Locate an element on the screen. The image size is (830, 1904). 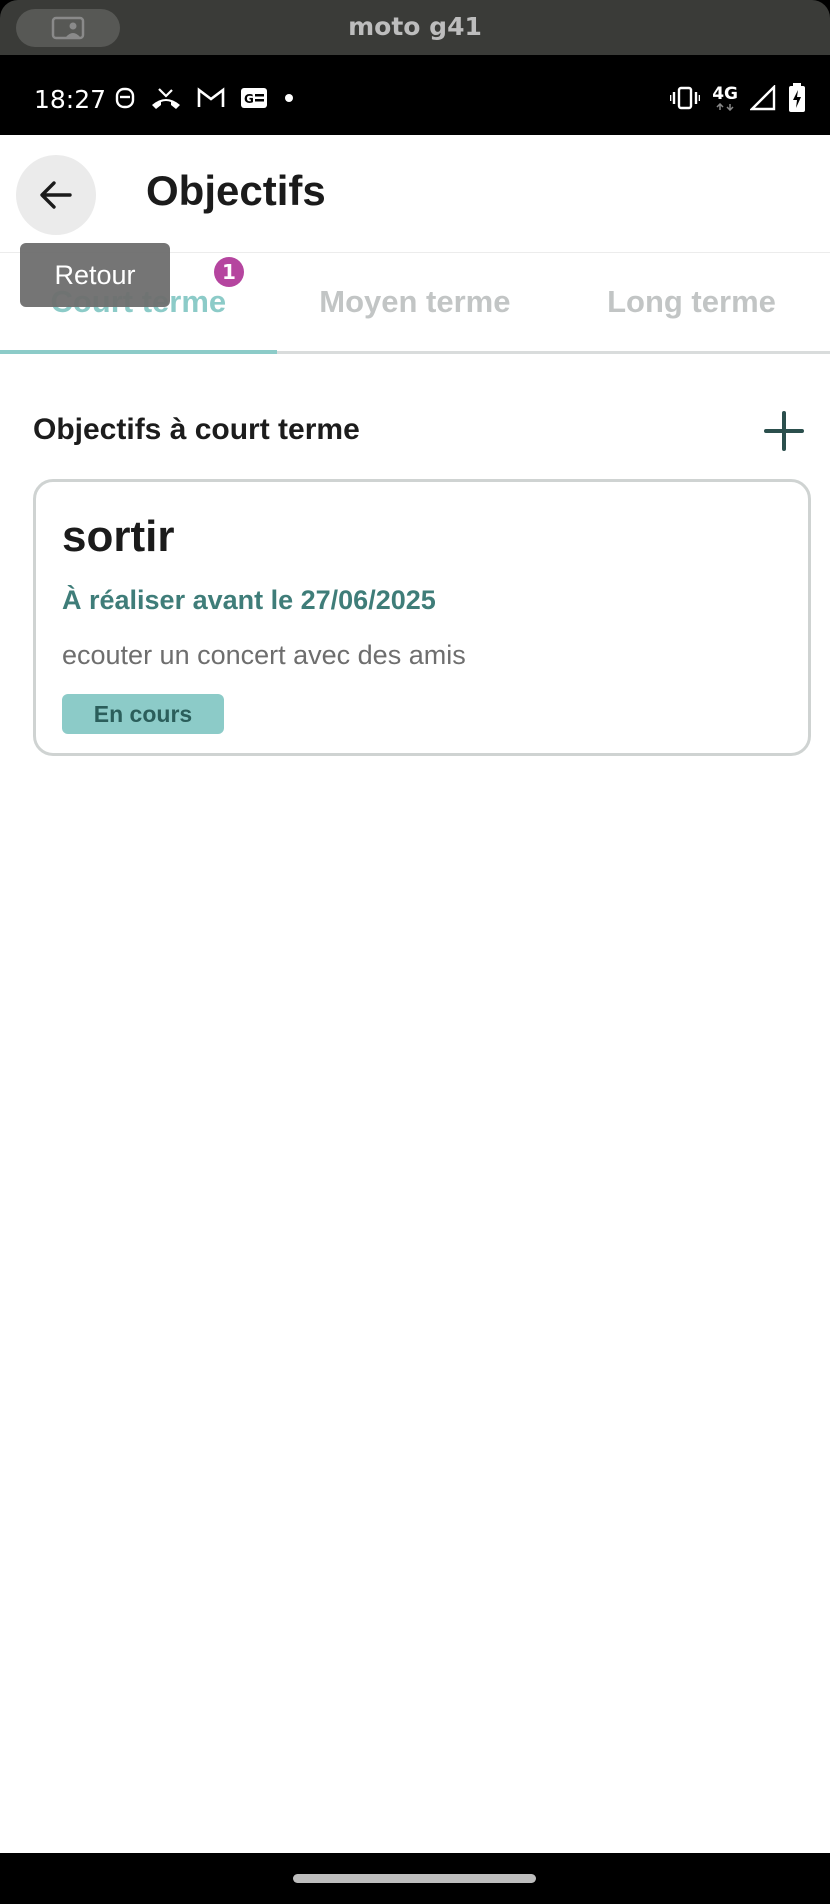
back-tooltip: Retour is located at coordinates (95, 275).